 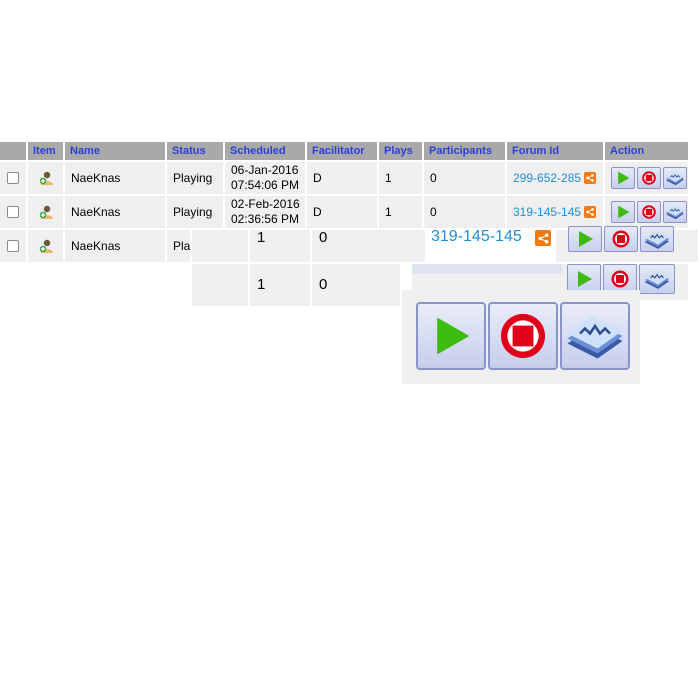 What do you see at coordinates (465, 151) in the screenshot?
I see `header-participants: Participants` at bounding box center [465, 151].